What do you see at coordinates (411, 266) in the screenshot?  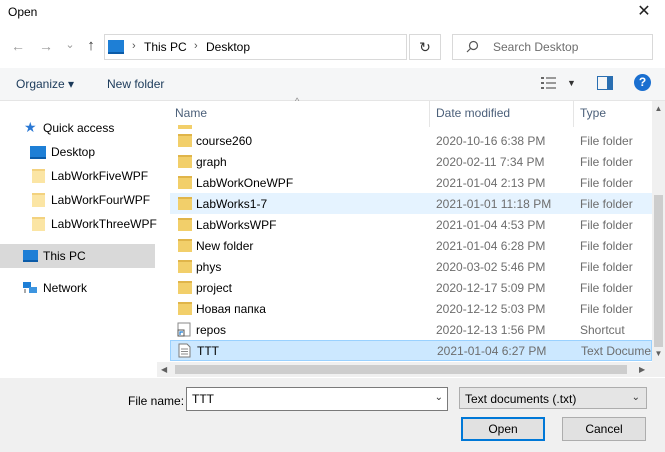 I see `file-row: phys 2020-03-02 5:46 PM File folder` at bounding box center [411, 266].